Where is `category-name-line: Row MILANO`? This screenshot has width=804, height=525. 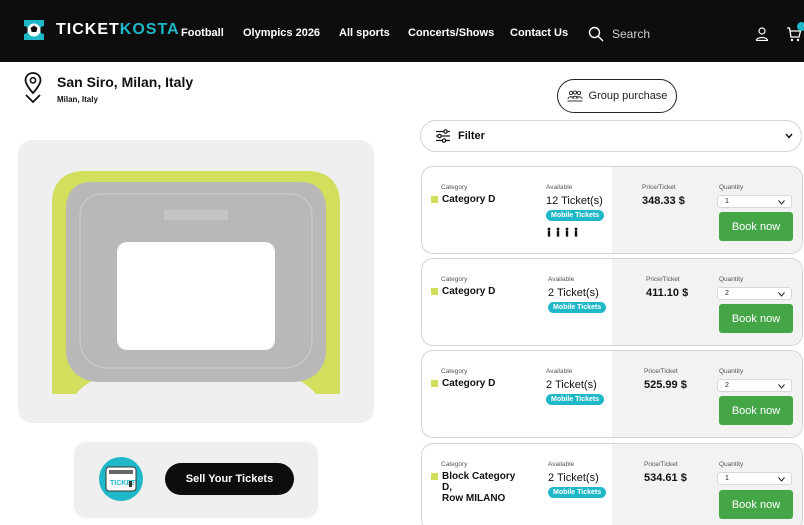 category-name-line: Row MILANO is located at coordinates (474, 498).